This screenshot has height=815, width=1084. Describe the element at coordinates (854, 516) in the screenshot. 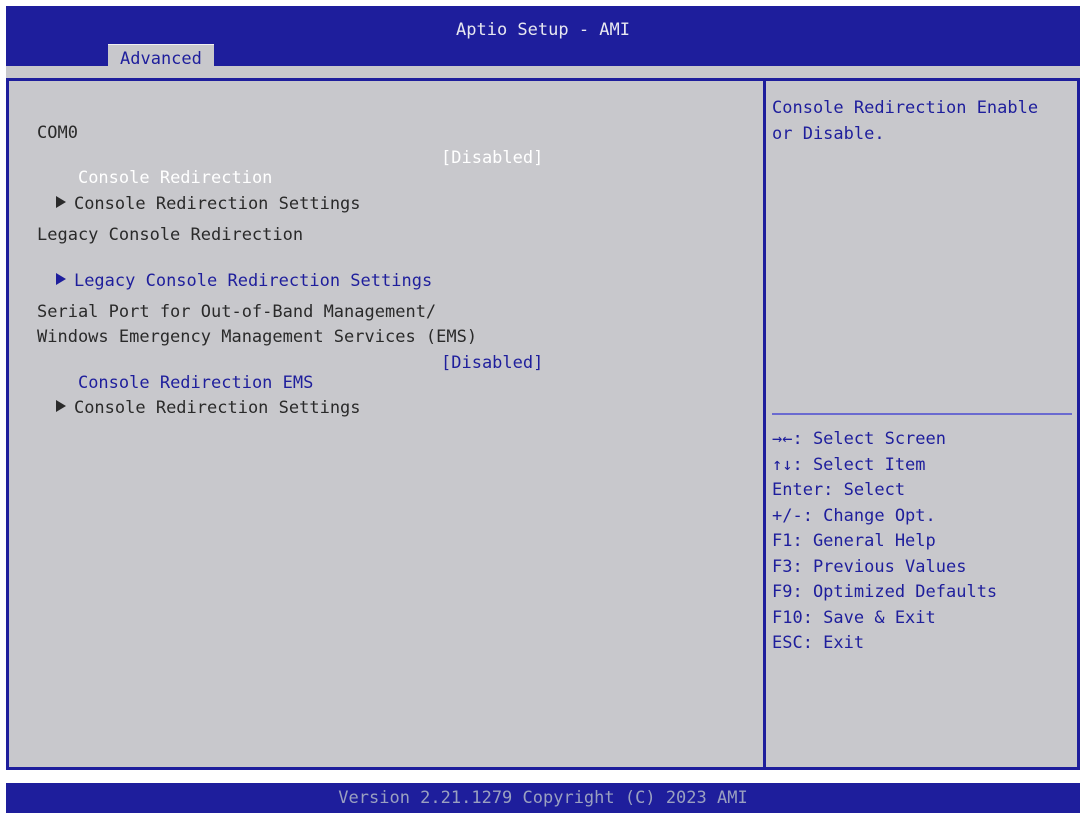

I see `key-hint-change-opt: +/-: Change Opt.` at that location.